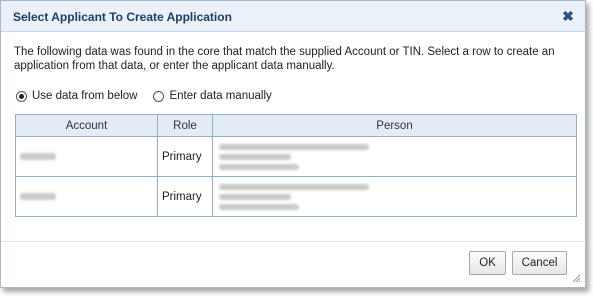 The height and width of the screenshot is (300, 593). I want to click on enter-manually-option: Enter data manually, so click(212, 96).